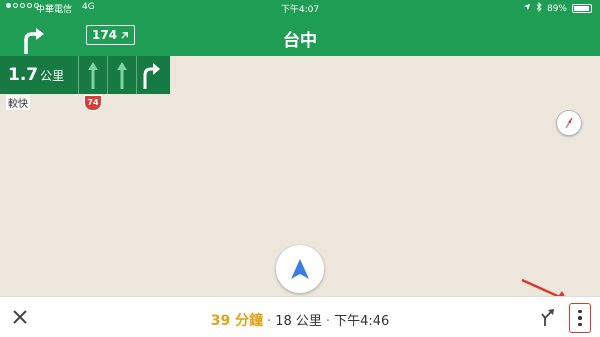 The width and height of the screenshot is (600, 337). Describe the element at coordinates (91, 151) in the screenshot. I see `road-label: 大德一巷` at that location.